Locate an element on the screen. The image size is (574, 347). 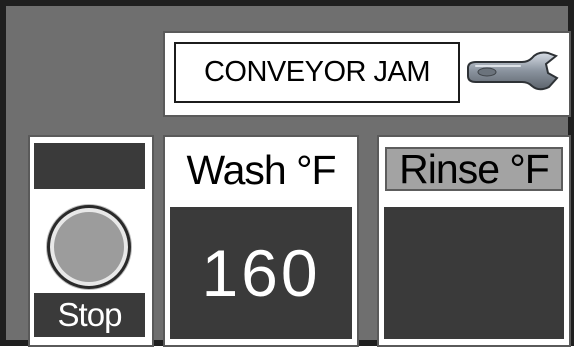
rinse-temperature-display is located at coordinates (474, 273).